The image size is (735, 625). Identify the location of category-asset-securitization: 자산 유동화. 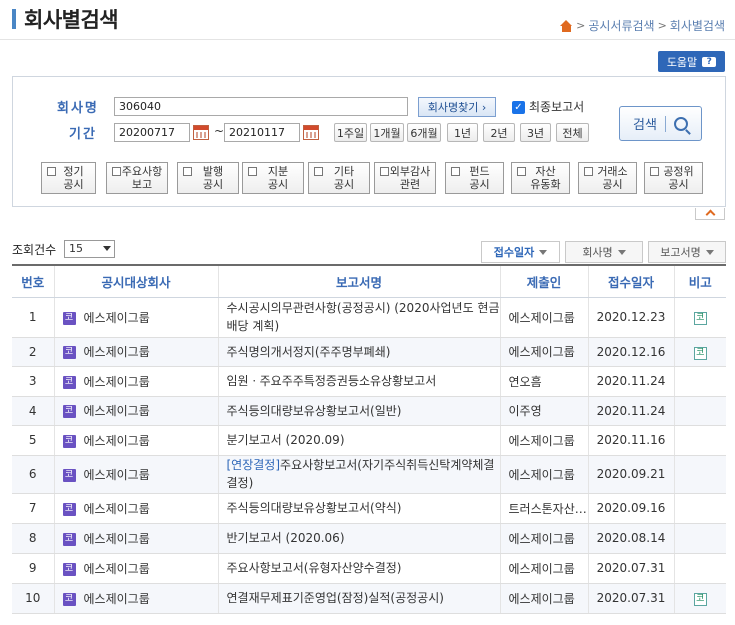
(540, 178).